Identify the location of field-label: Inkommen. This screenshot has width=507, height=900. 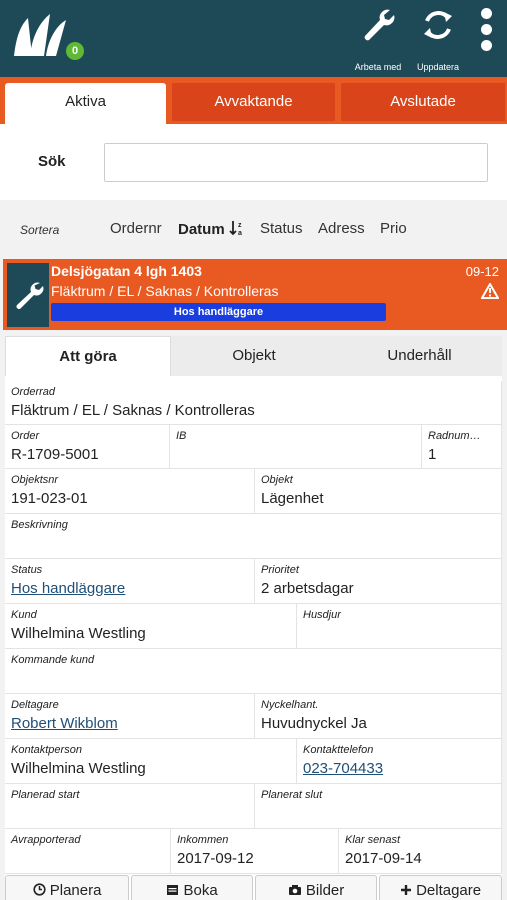
(203, 840).